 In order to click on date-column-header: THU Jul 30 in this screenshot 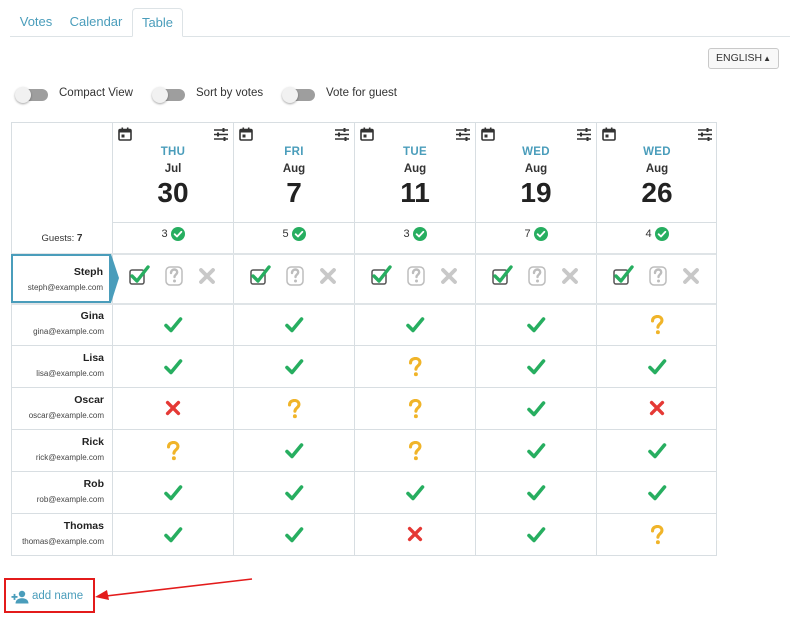, I will do `click(173, 173)`.